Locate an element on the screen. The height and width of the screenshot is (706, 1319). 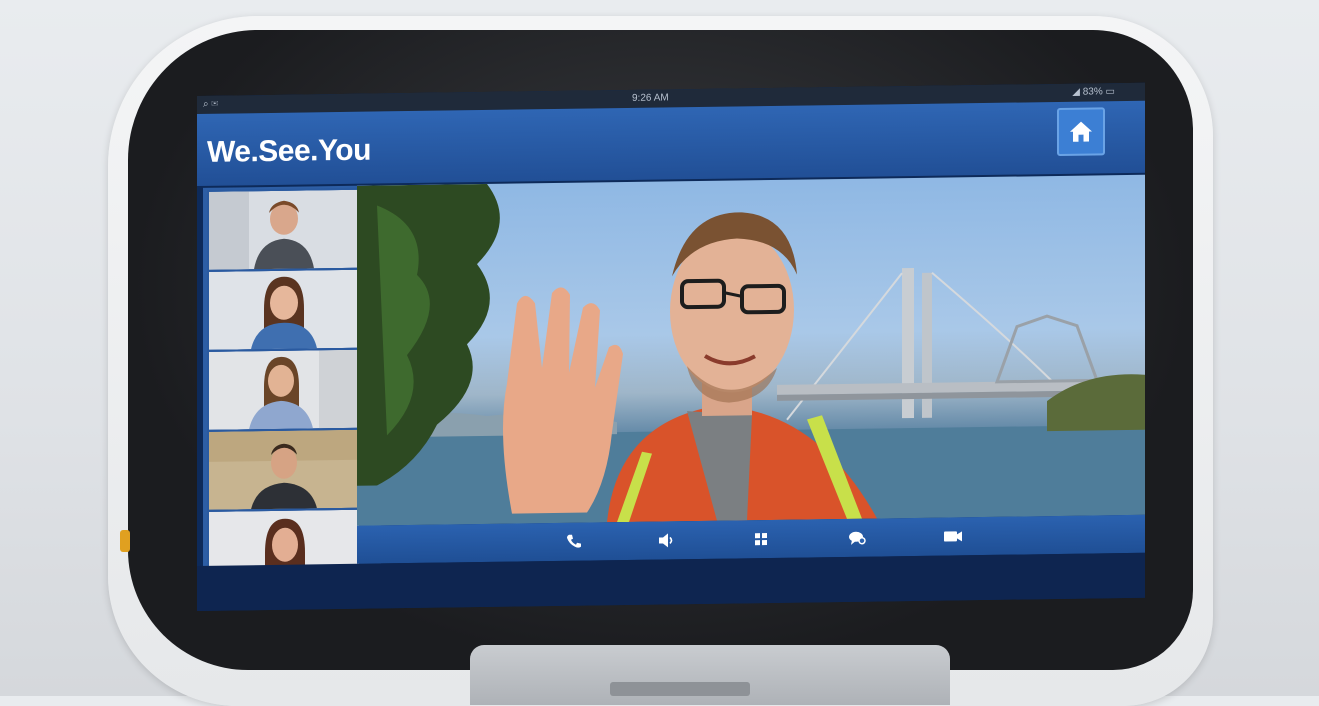
home-button is located at coordinates (1081, 131).